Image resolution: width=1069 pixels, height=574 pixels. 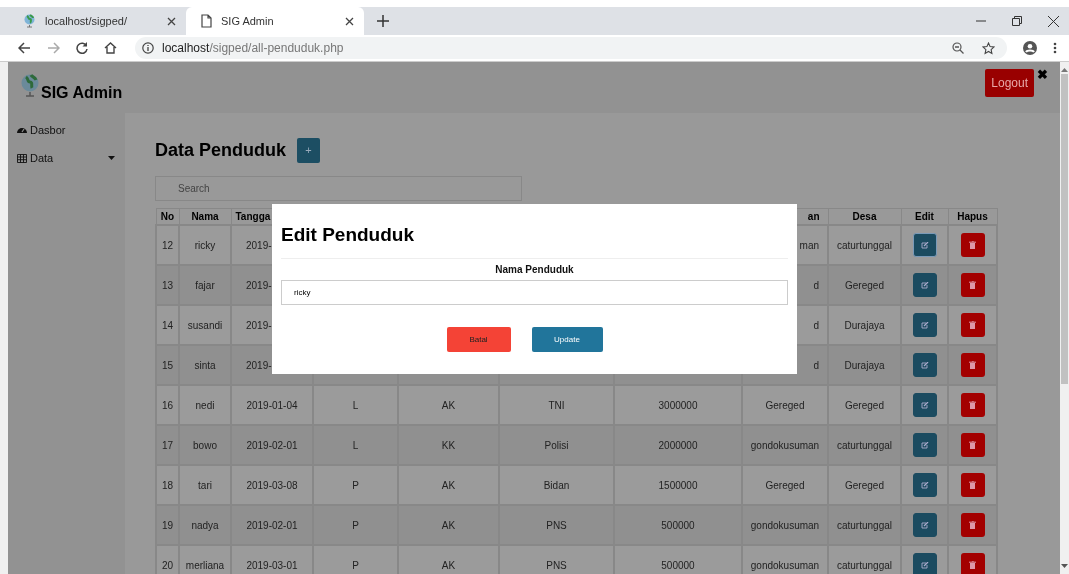 I want to click on name-cell: nedi, so click(x=205, y=405).